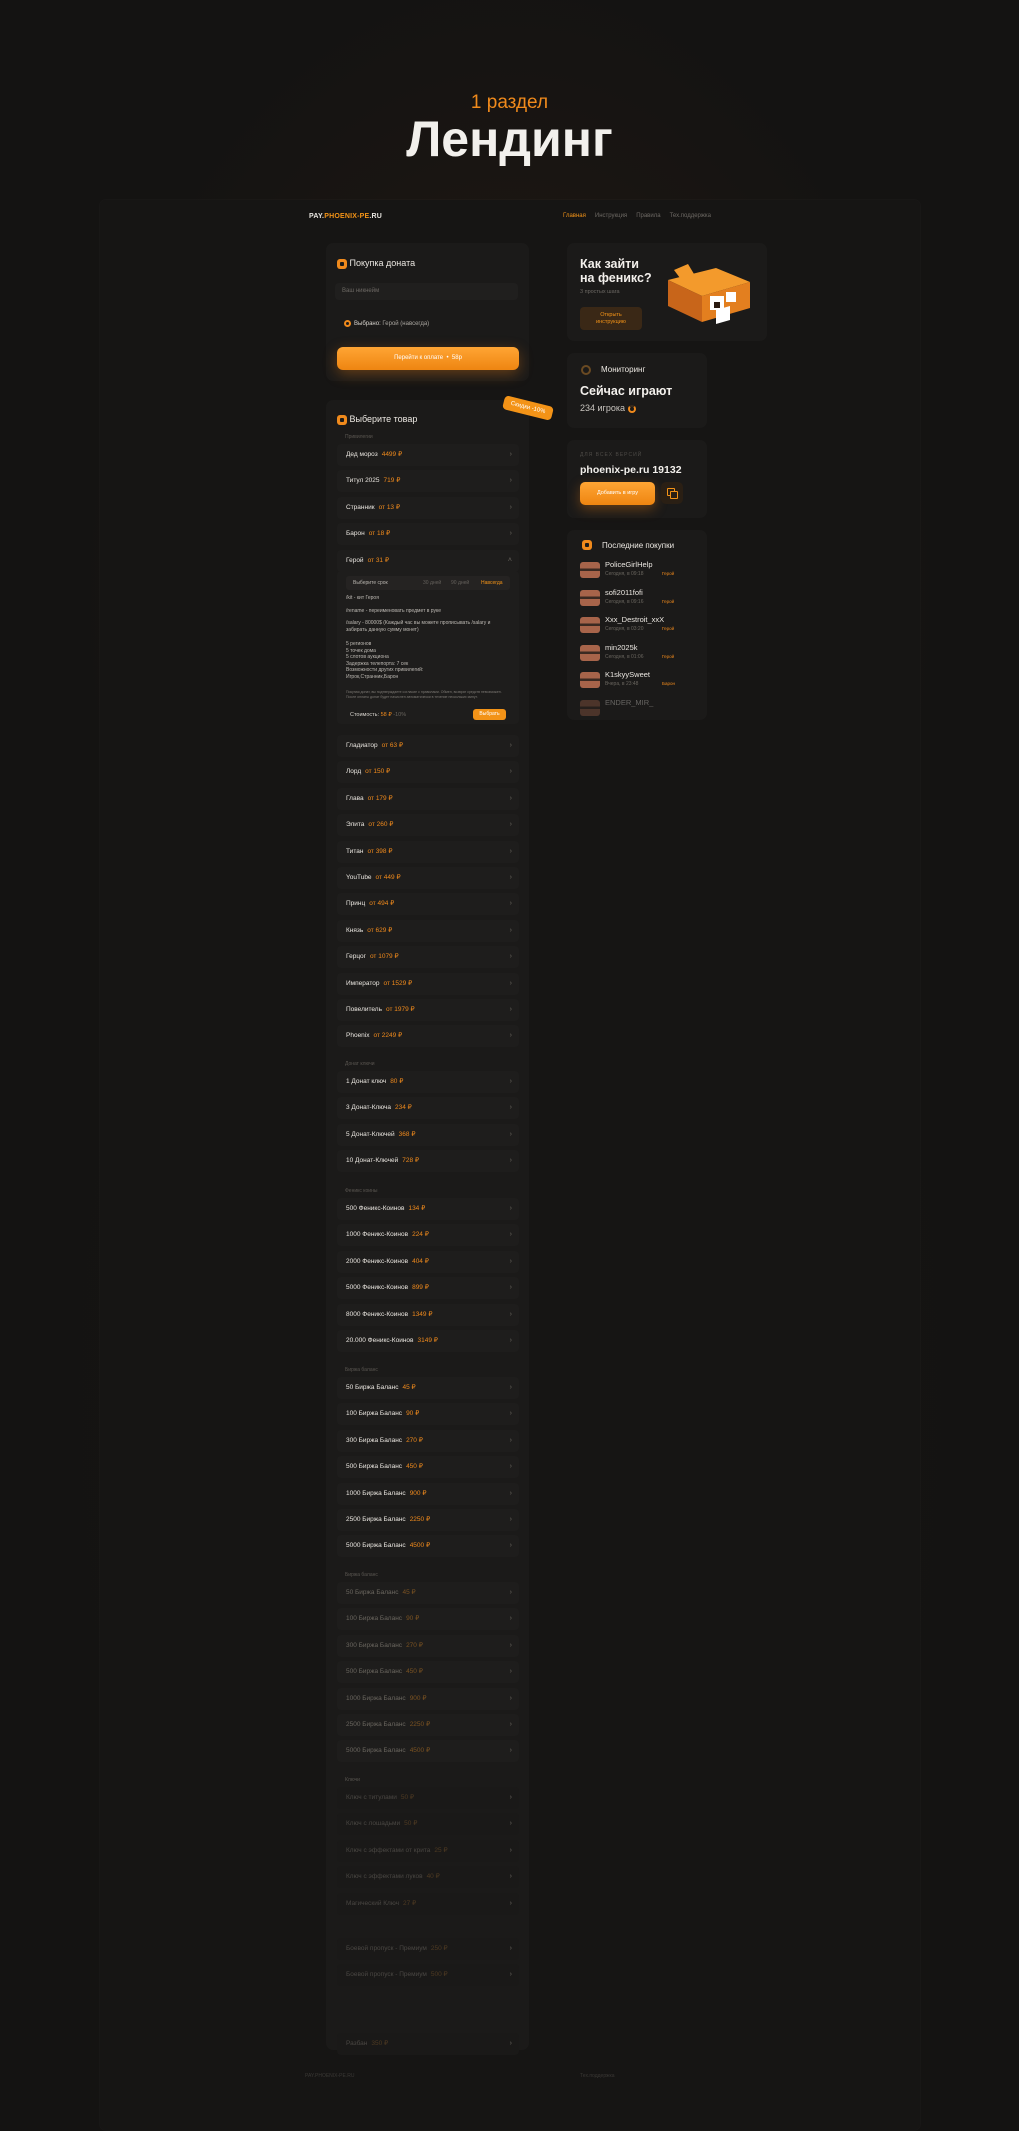 The height and width of the screenshot is (2131, 1019). What do you see at coordinates (617, 493) in the screenshot?
I see `add-to-game-button: Добавить в игру` at bounding box center [617, 493].